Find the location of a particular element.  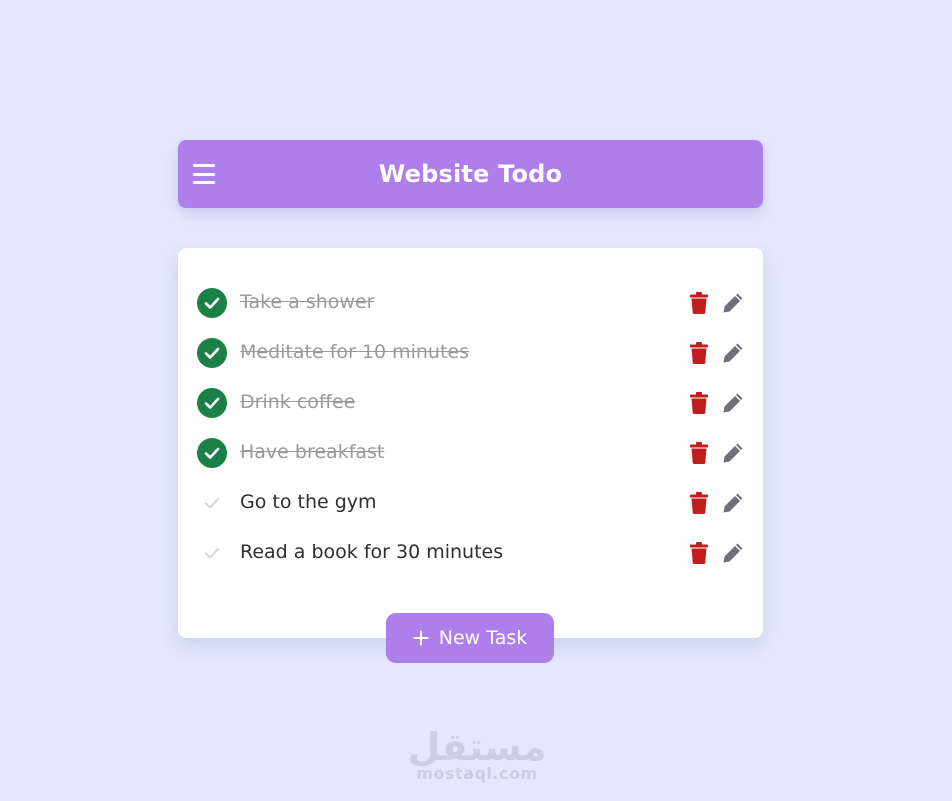

todo-item: Drink coffee is located at coordinates (470, 403).